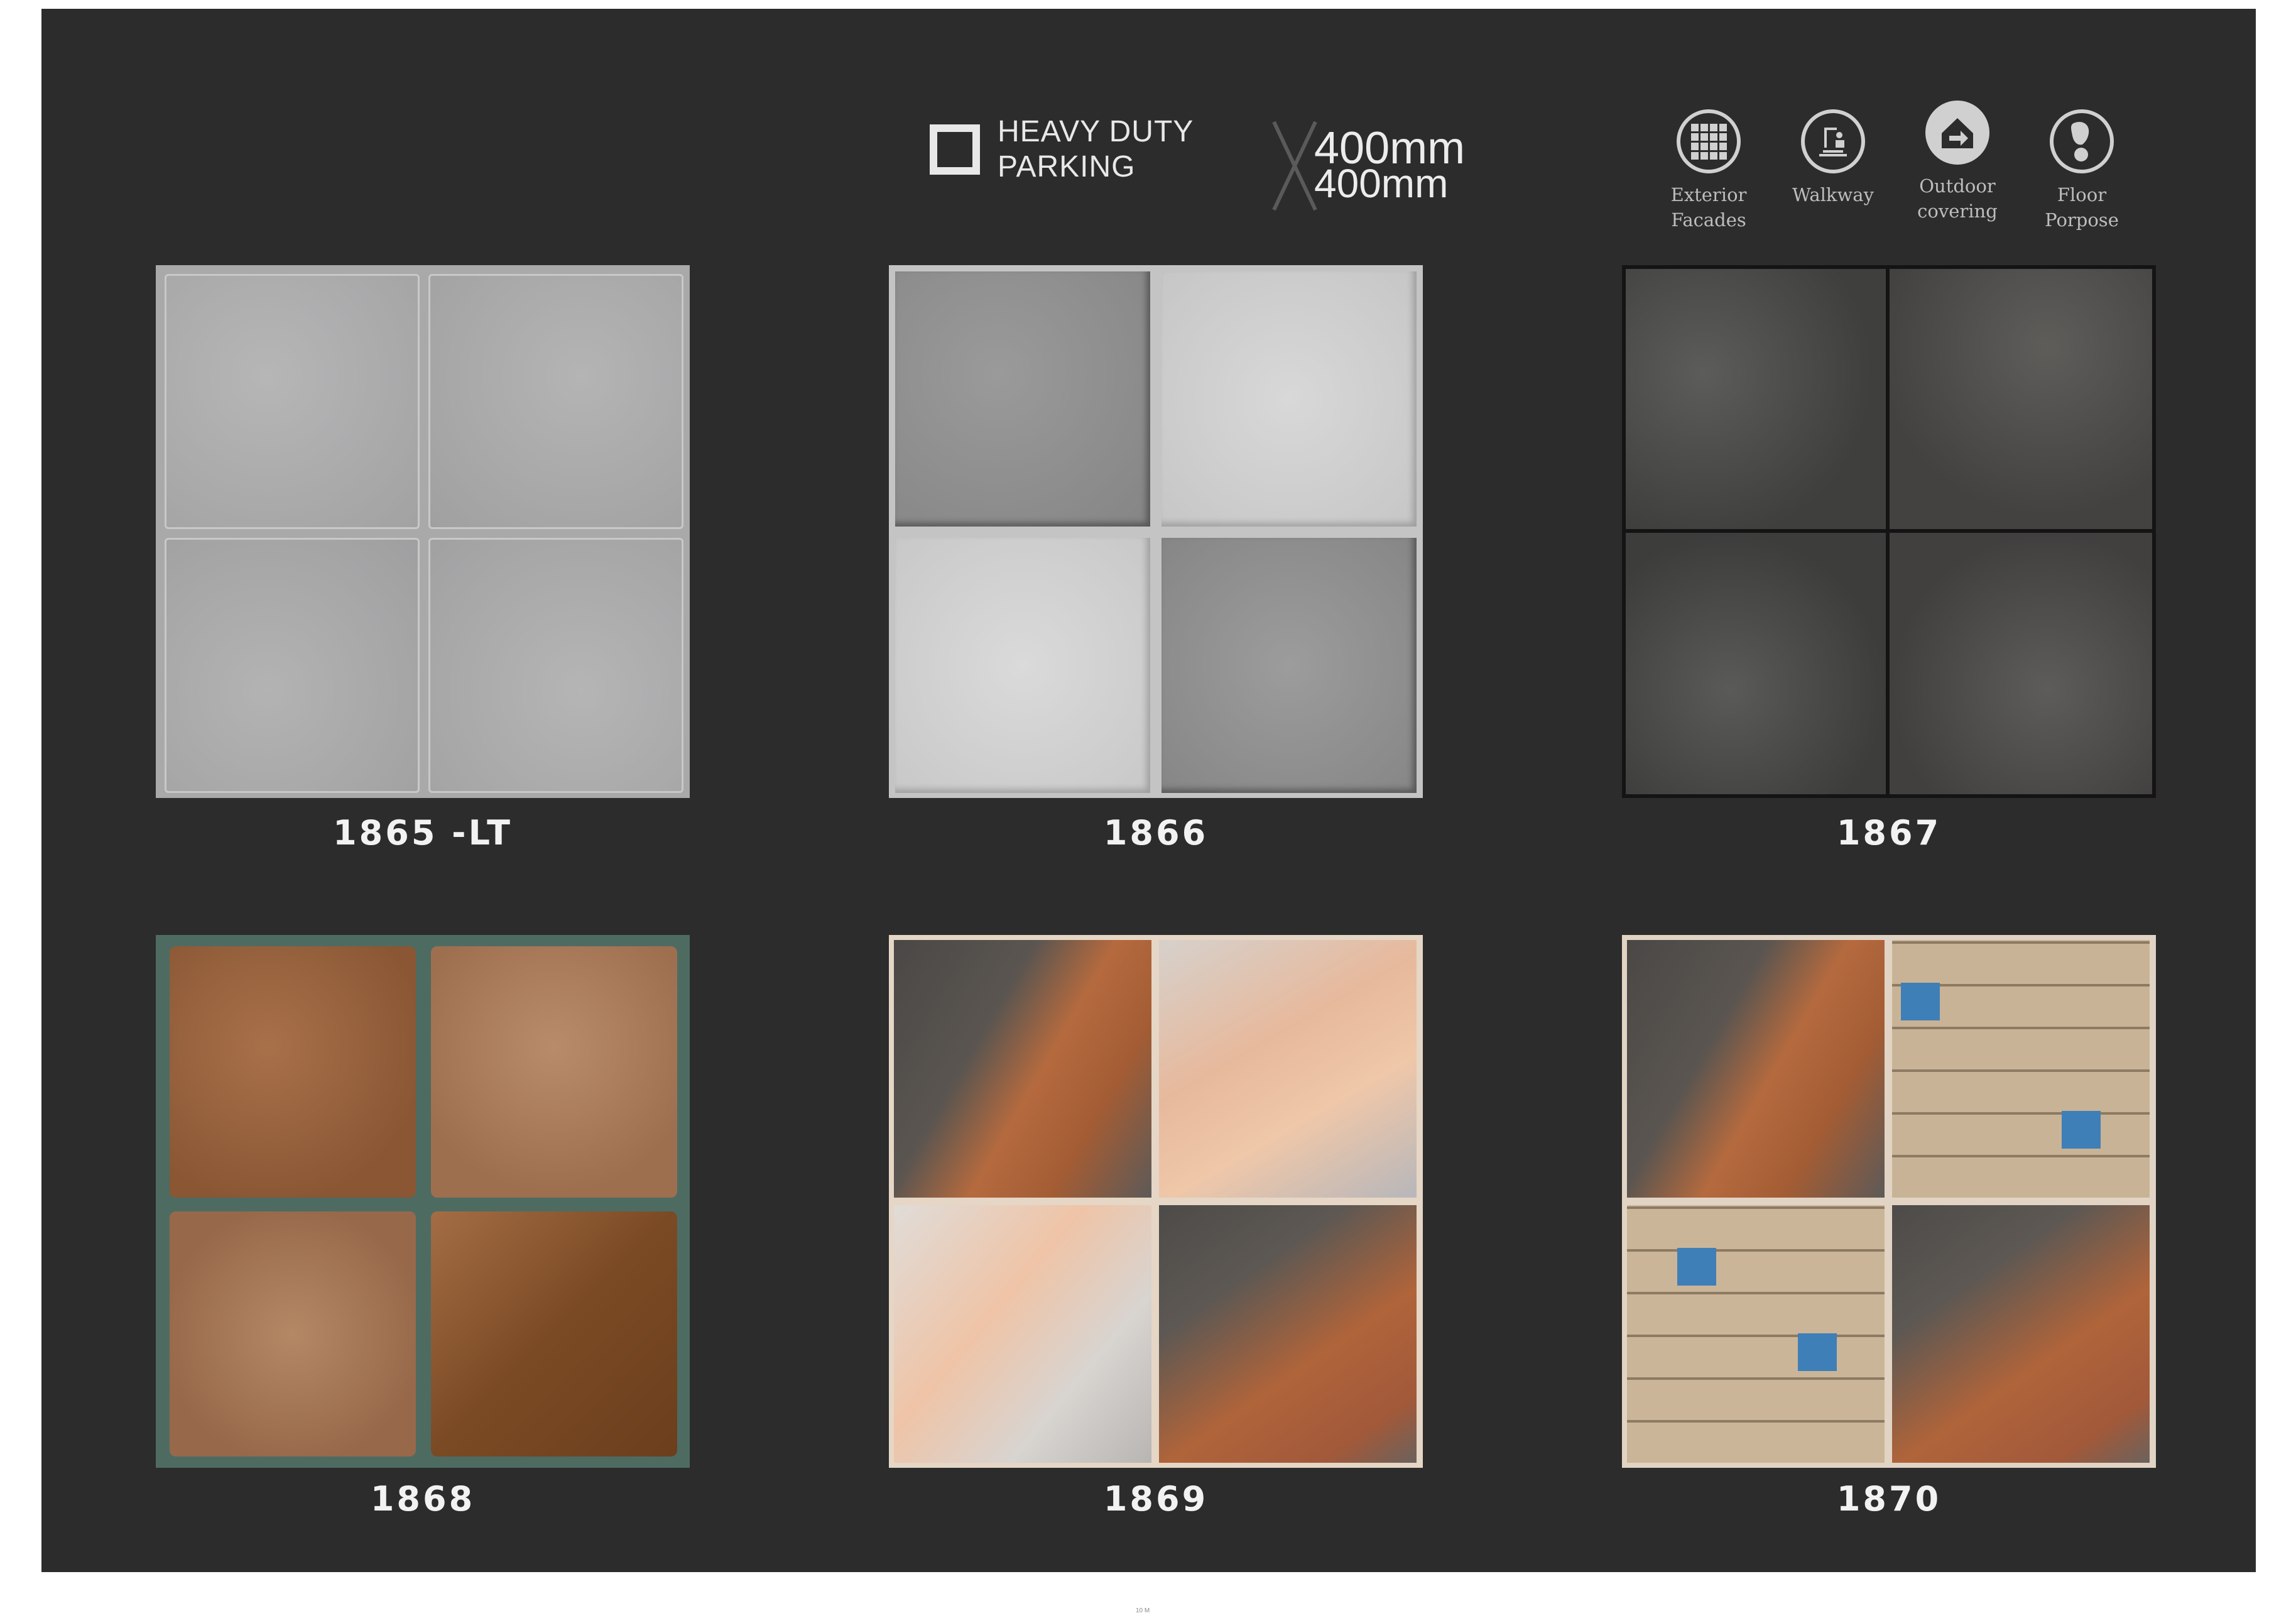 Image resolution: width=2296 pixels, height=1623 pixels. I want to click on heavy-duty-badge: HEAVY DUTY PARKING, so click(1062, 149).